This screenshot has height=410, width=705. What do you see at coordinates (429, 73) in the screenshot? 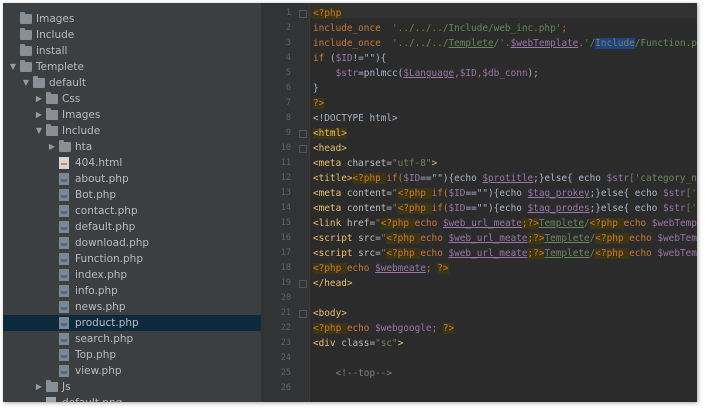
I see `code-token: $Language` at bounding box center [429, 73].